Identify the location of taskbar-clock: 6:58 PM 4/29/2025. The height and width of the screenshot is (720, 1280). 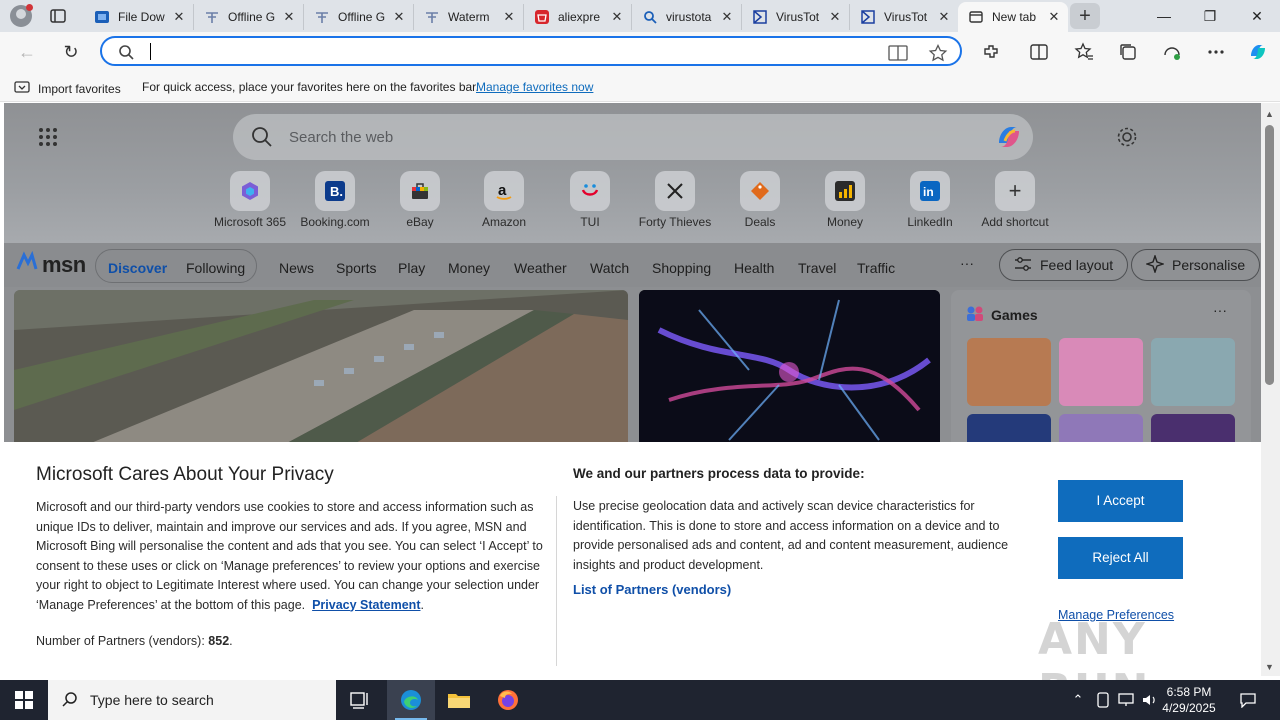
(1189, 700).